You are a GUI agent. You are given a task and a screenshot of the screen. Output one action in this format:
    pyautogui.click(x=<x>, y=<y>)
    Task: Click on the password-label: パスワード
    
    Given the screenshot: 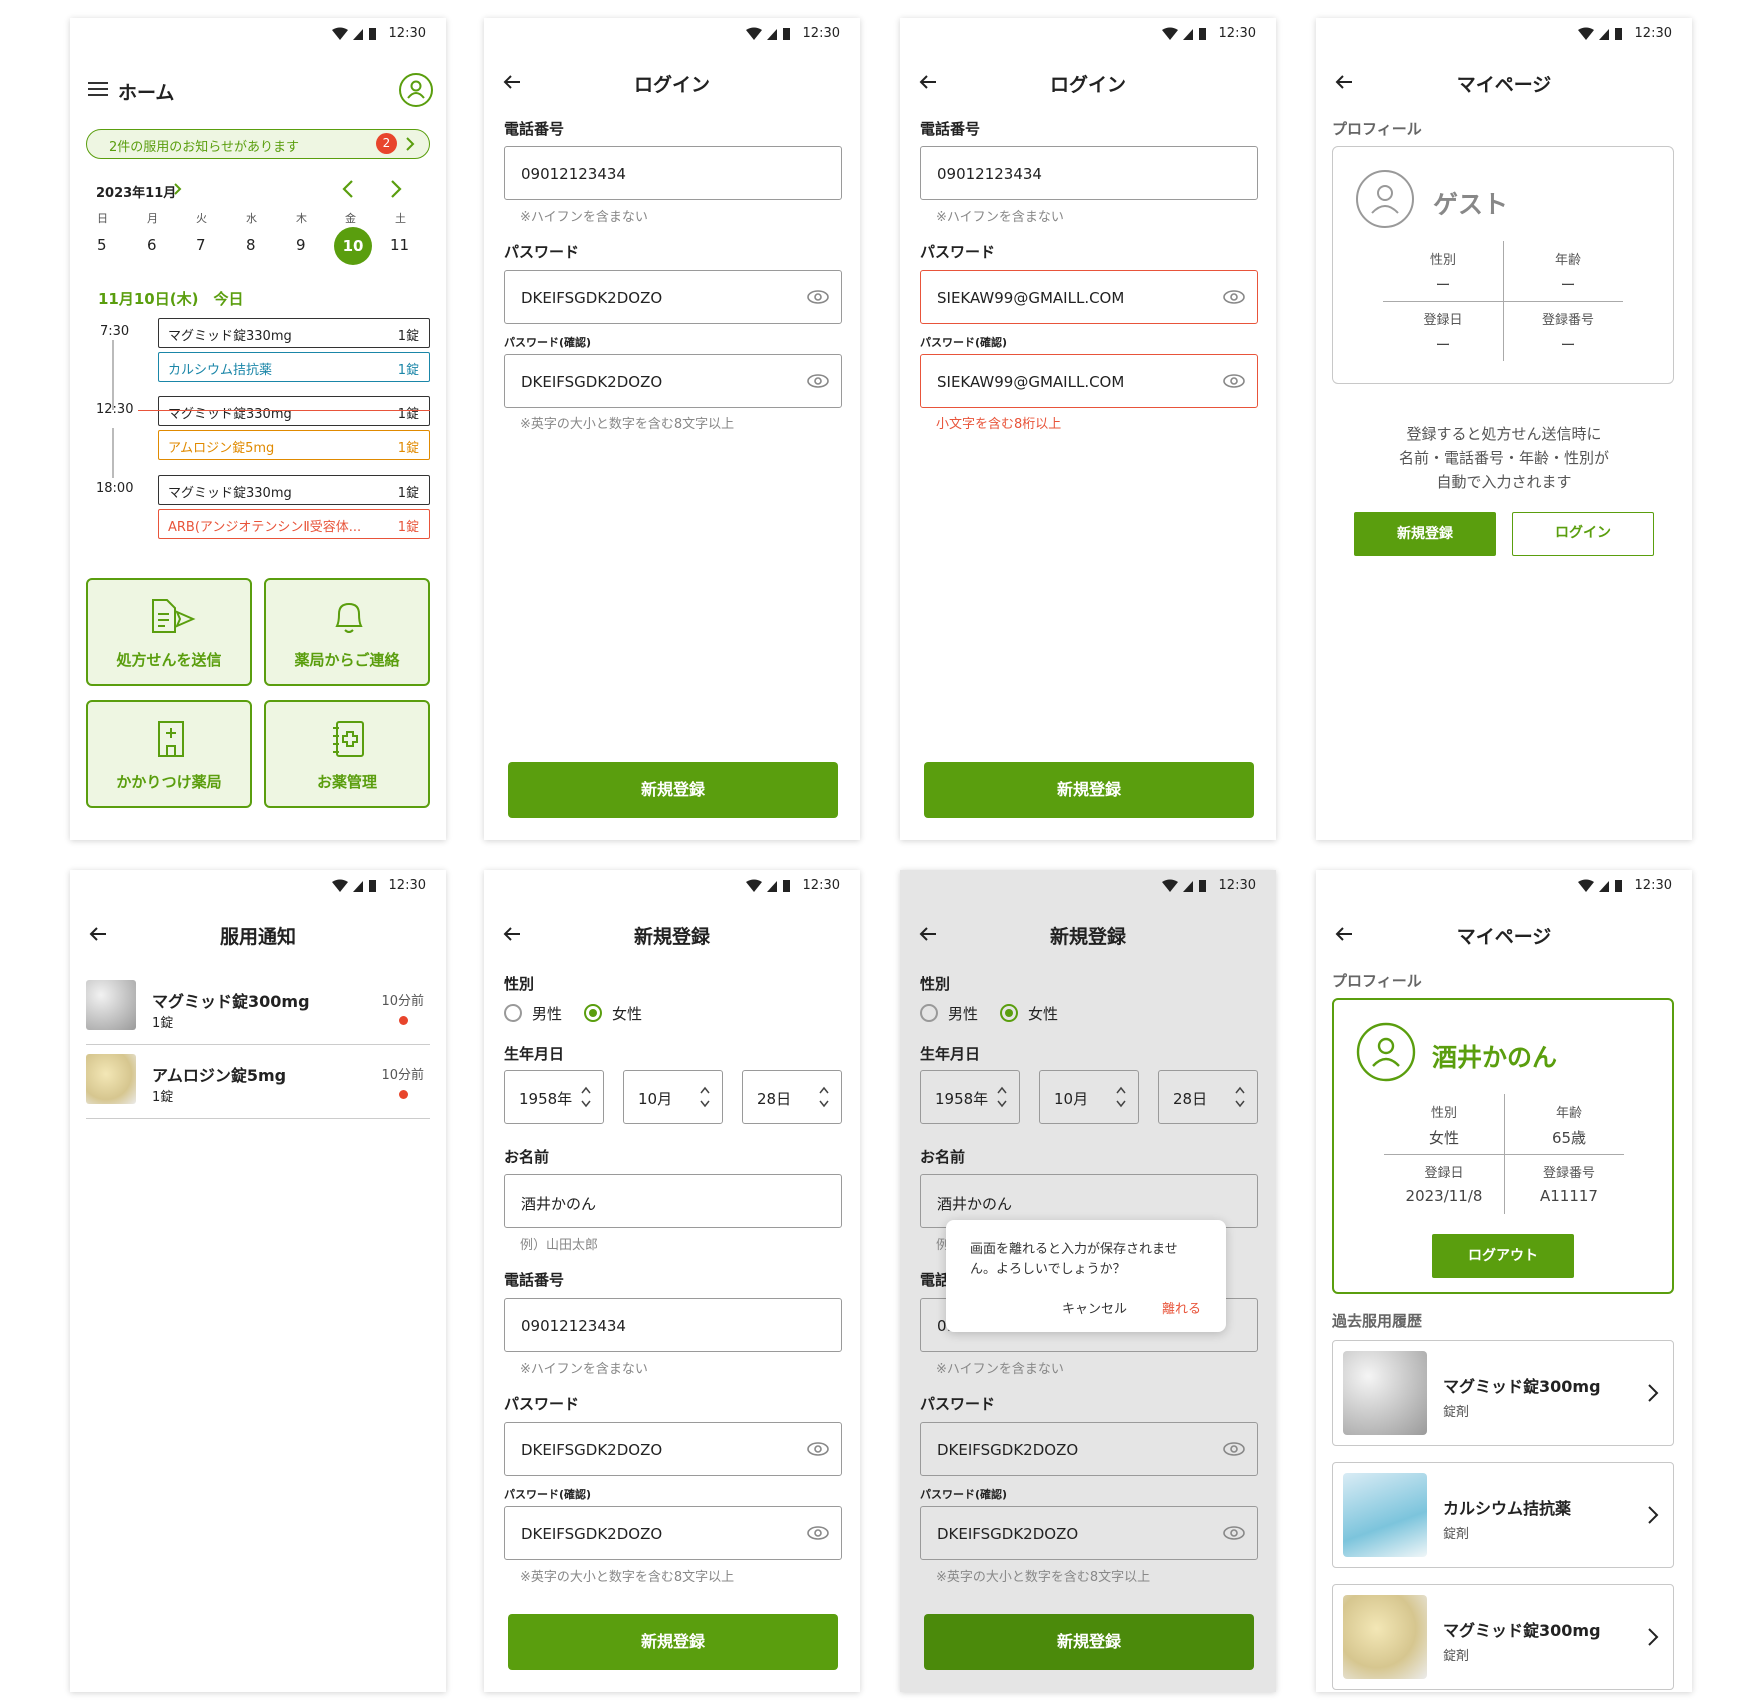 What is the action you would take?
    pyautogui.click(x=958, y=1404)
    